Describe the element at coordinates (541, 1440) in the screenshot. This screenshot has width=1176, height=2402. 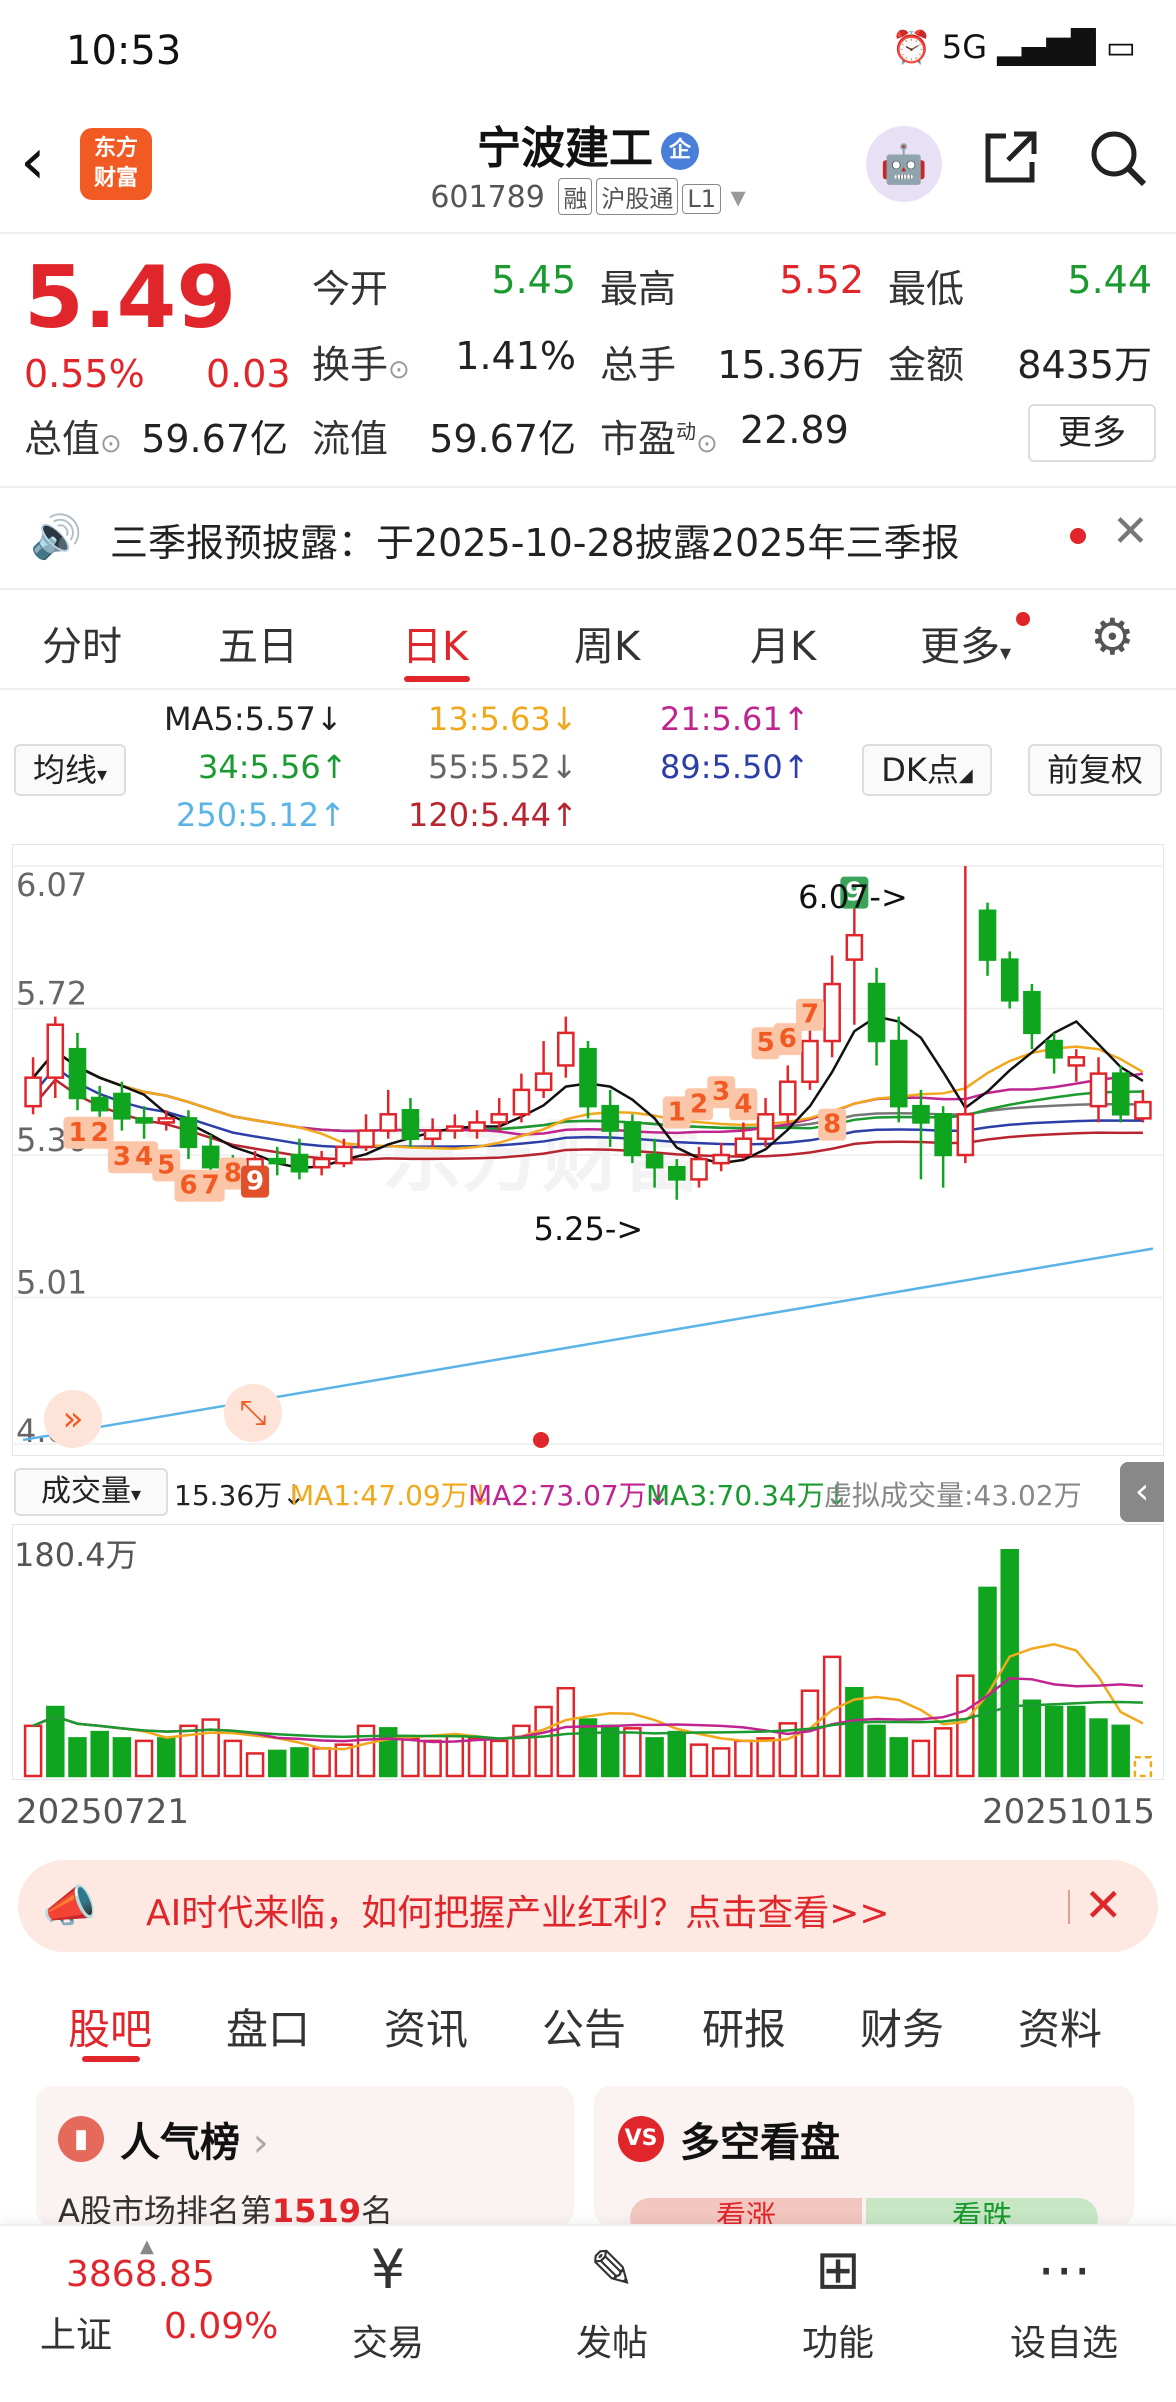
I see `event-dot` at that location.